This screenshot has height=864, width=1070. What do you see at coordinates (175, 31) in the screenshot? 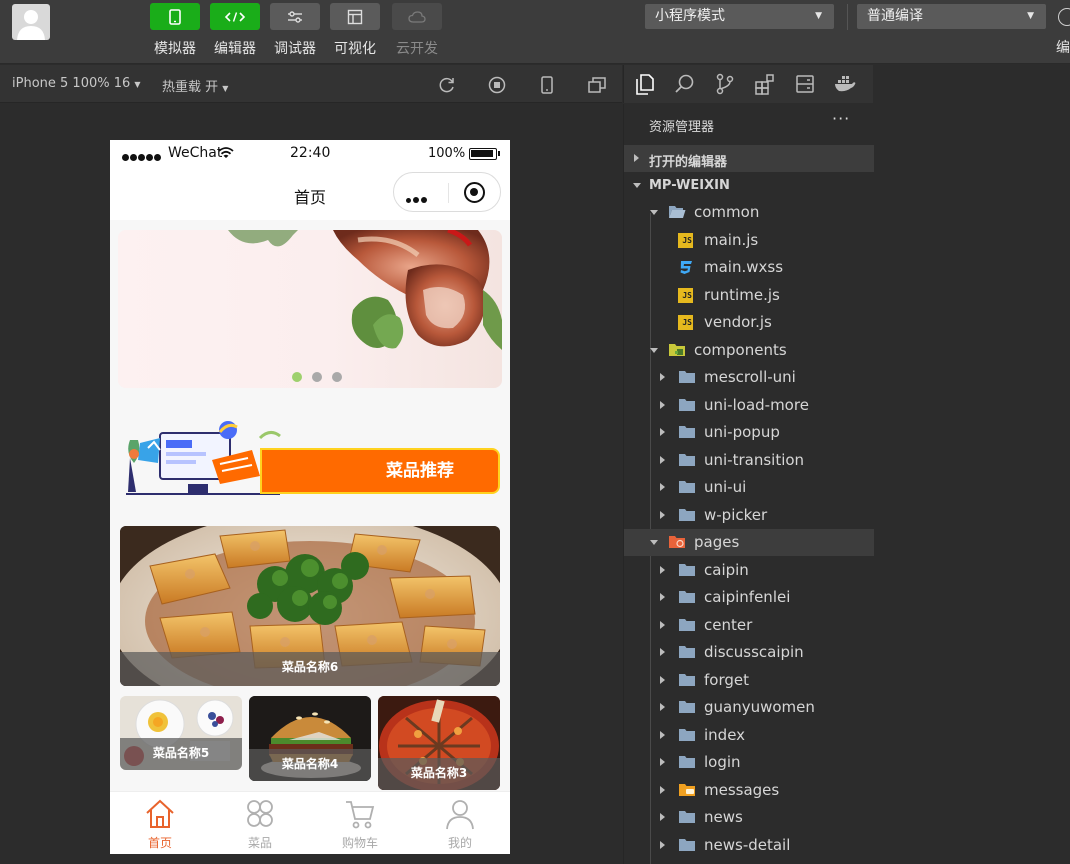
I see `simulator-button: 模拟器` at bounding box center [175, 31].